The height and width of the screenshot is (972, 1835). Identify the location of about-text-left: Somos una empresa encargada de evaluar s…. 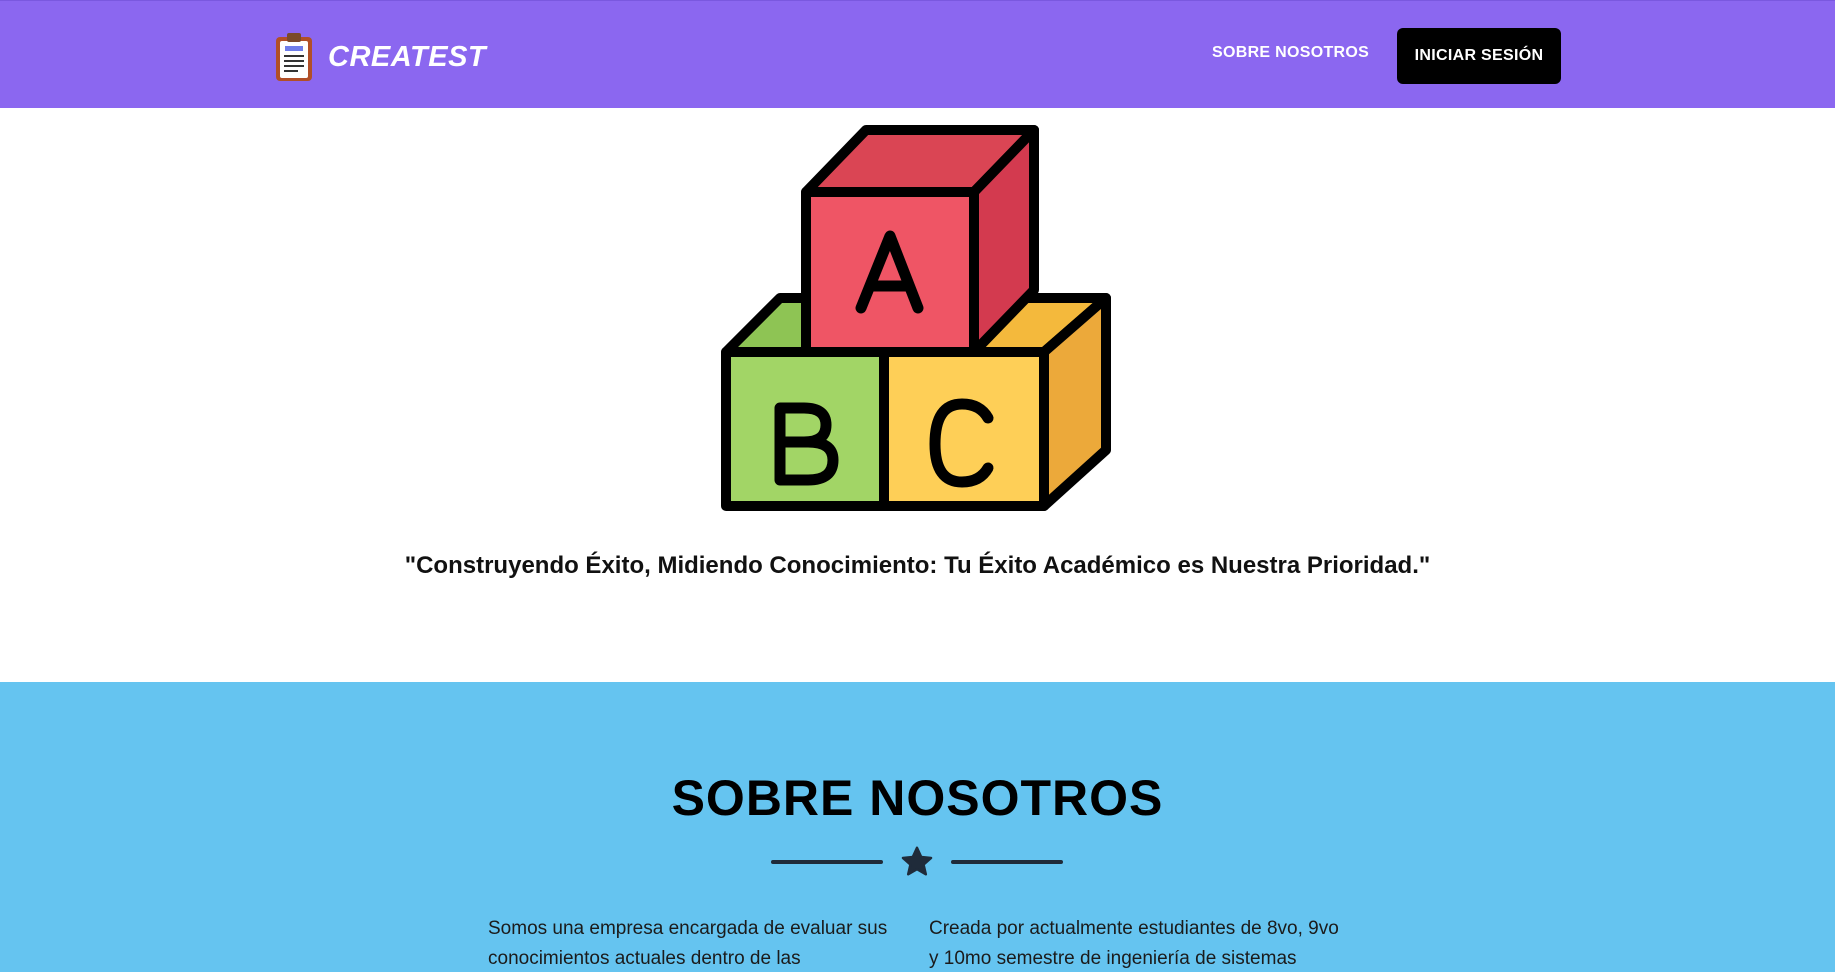
(688, 943).